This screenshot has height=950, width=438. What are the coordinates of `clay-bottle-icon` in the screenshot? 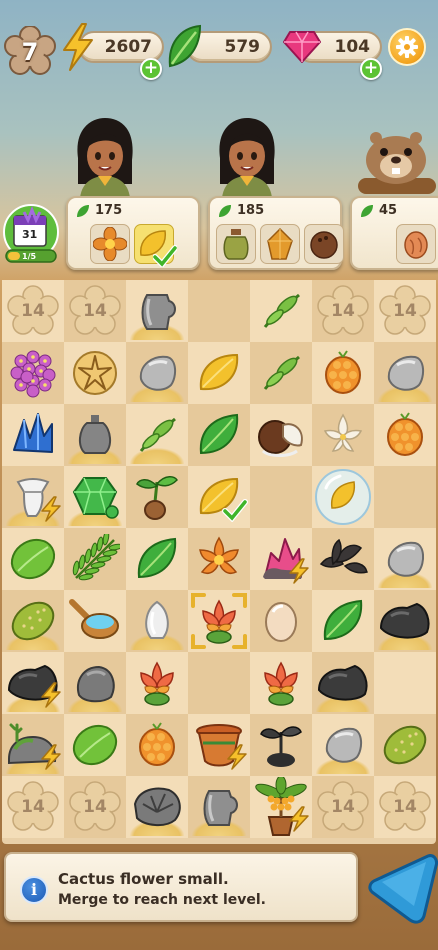 It's located at (95, 435).